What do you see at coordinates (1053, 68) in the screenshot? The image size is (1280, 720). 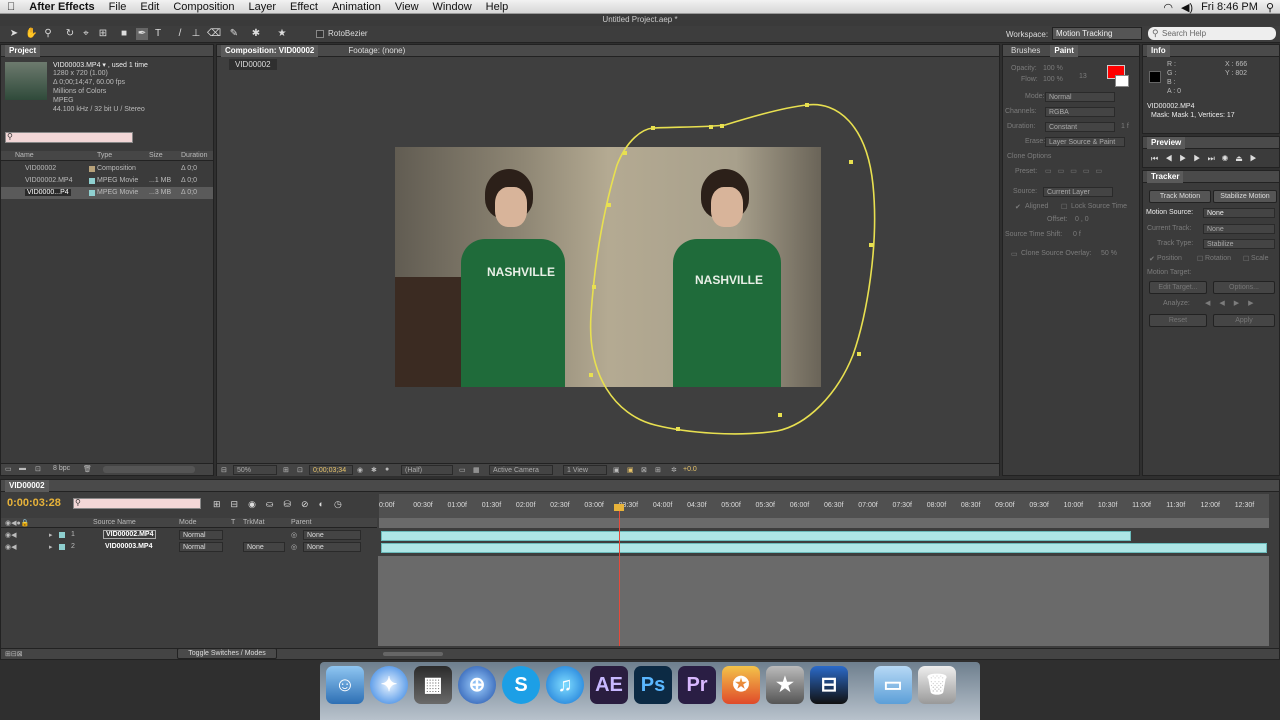 I see `opacity-value: 100 %` at bounding box center [1053, 68].